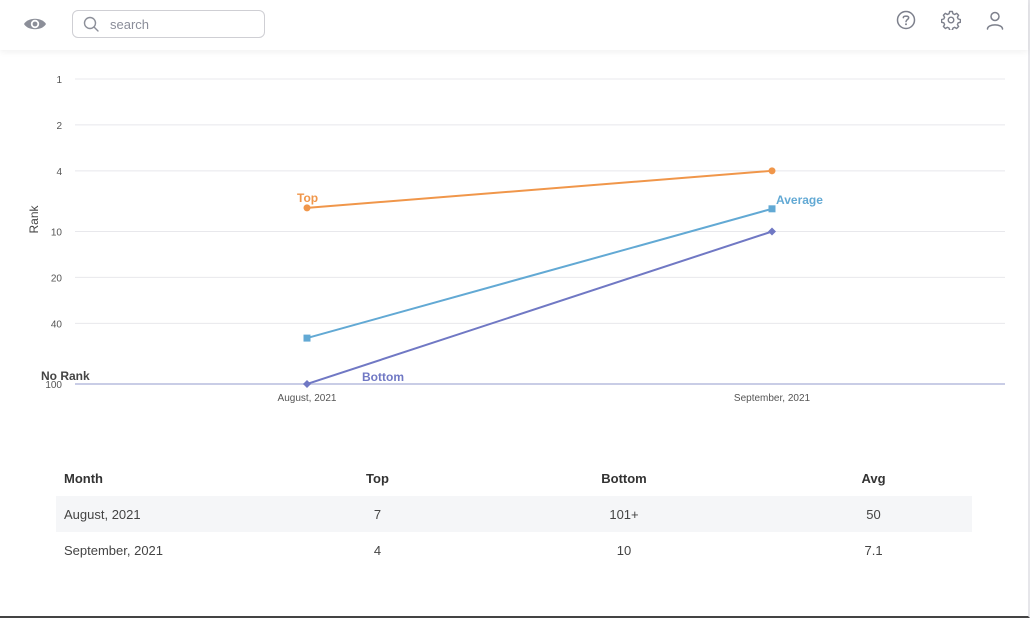  I want to click on search-input, so click(185, 24).